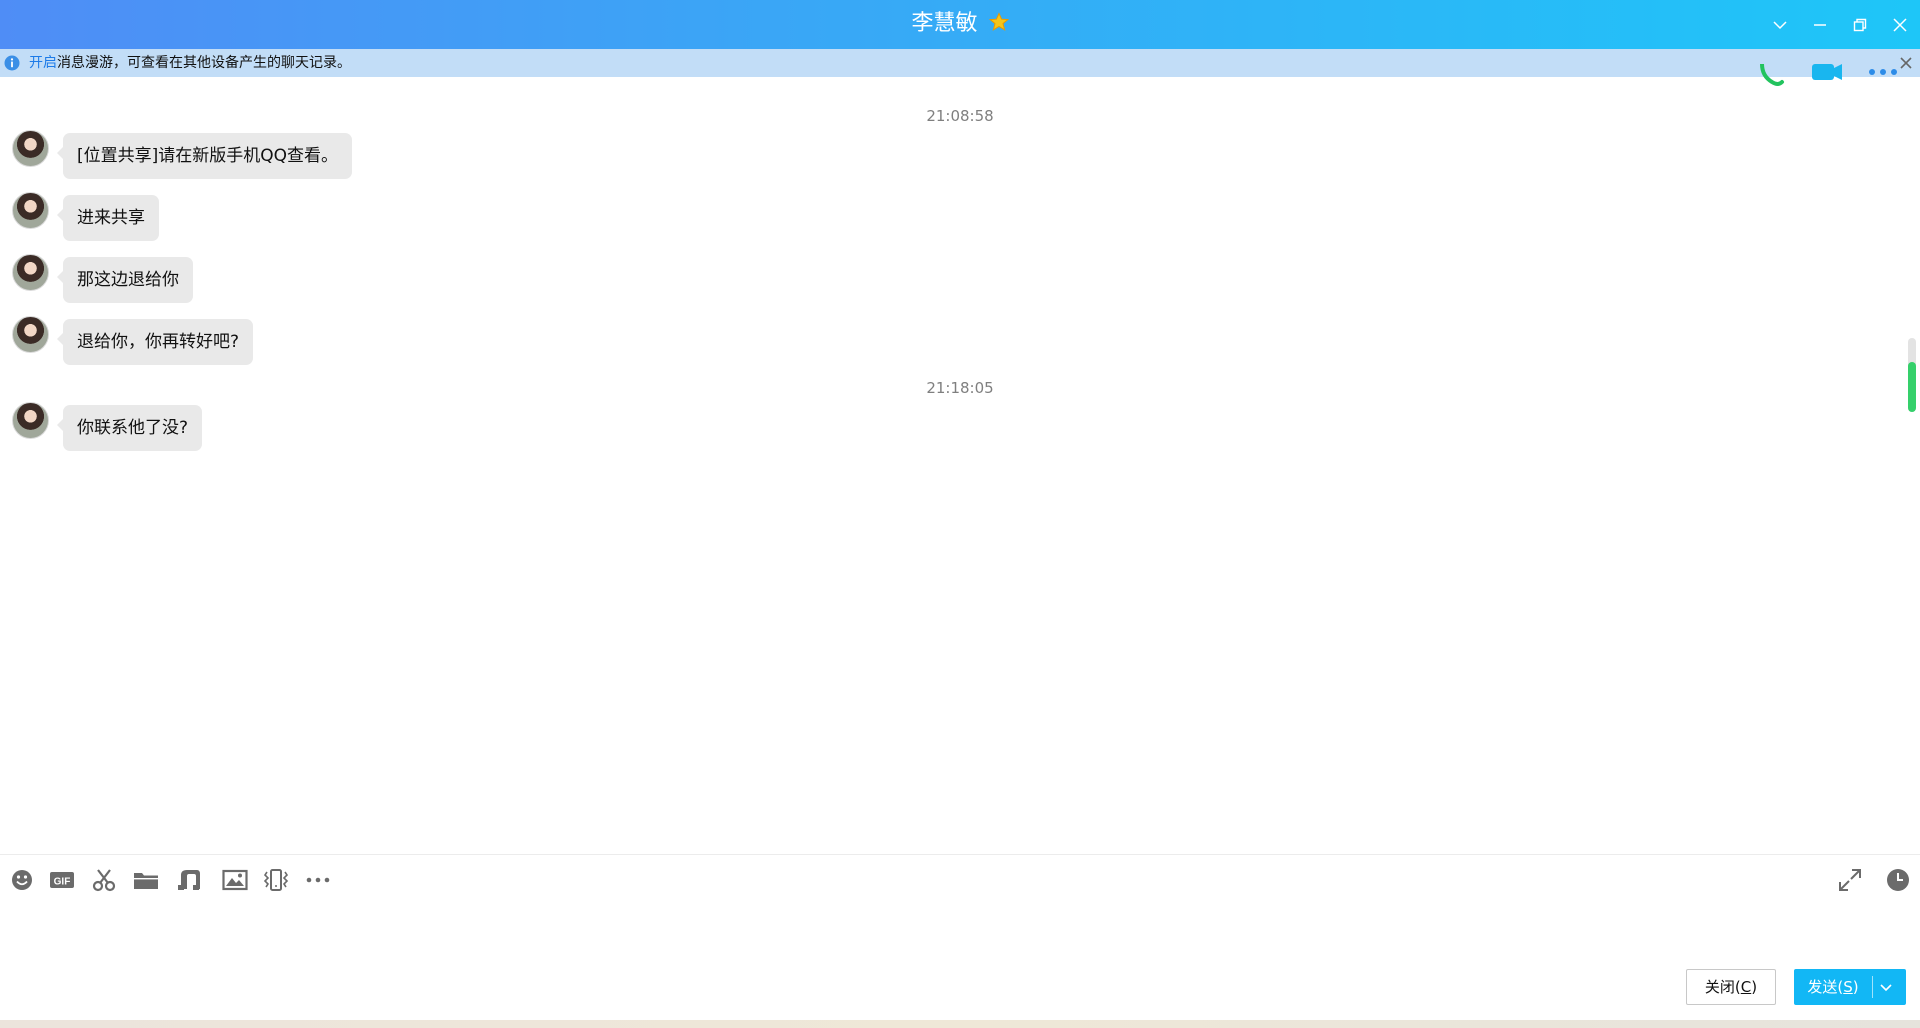 This screenshot has width=1920, height=1028. I want to click on gif-button: GIF, so click(62, 880).